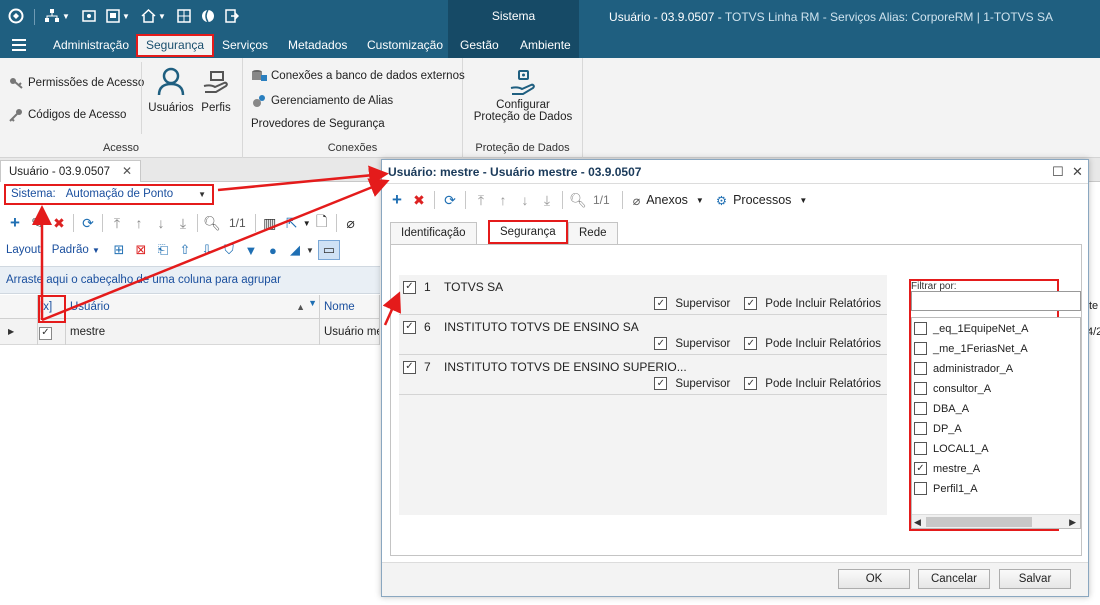 The image size is (1100, 605). What do you see at coordinates (216, 90) in the screenshot?
I see `perfis-button: Perfis` at bounding box center [216, 90].